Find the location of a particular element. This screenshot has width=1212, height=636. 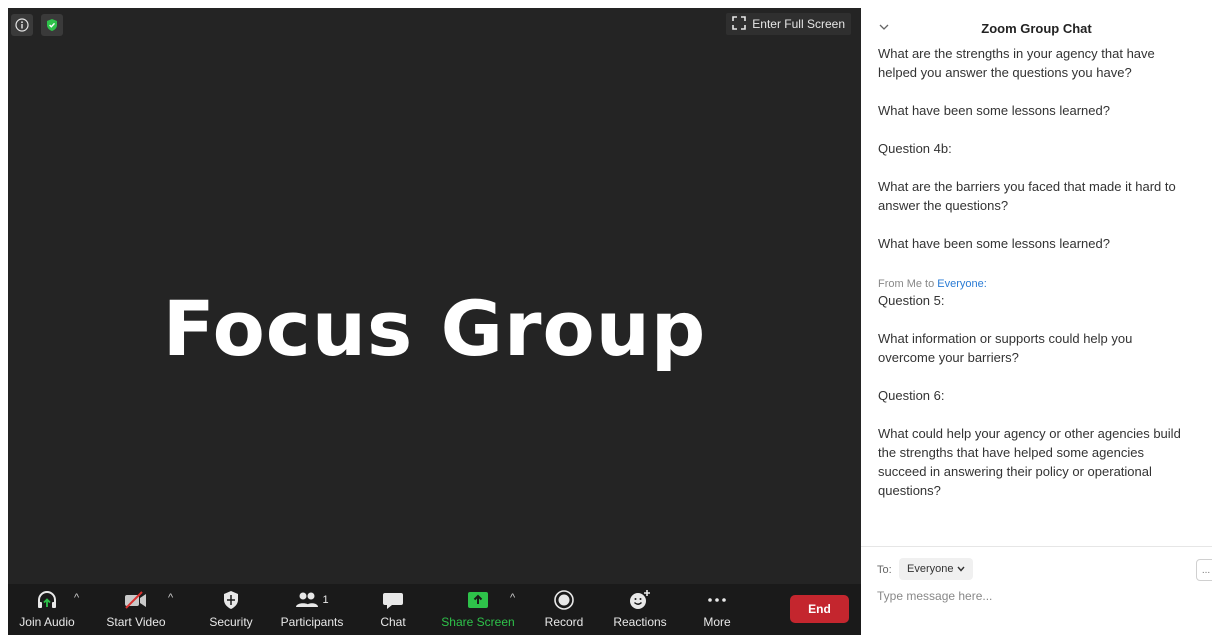

meeting-title: Focus Group is located at coordinates (434, 328).